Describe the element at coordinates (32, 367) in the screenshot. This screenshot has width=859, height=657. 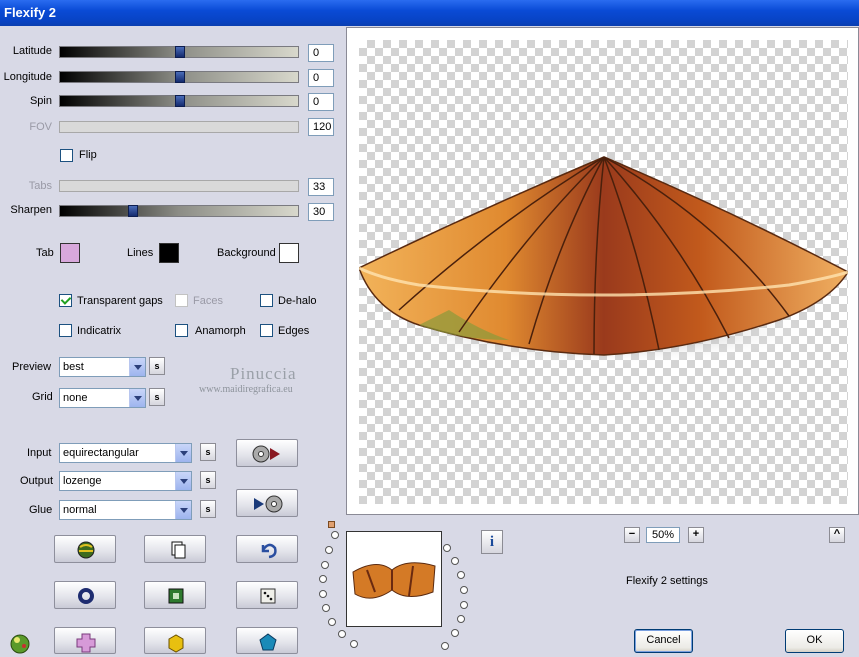
I see `preview-label: Preview` at that location.